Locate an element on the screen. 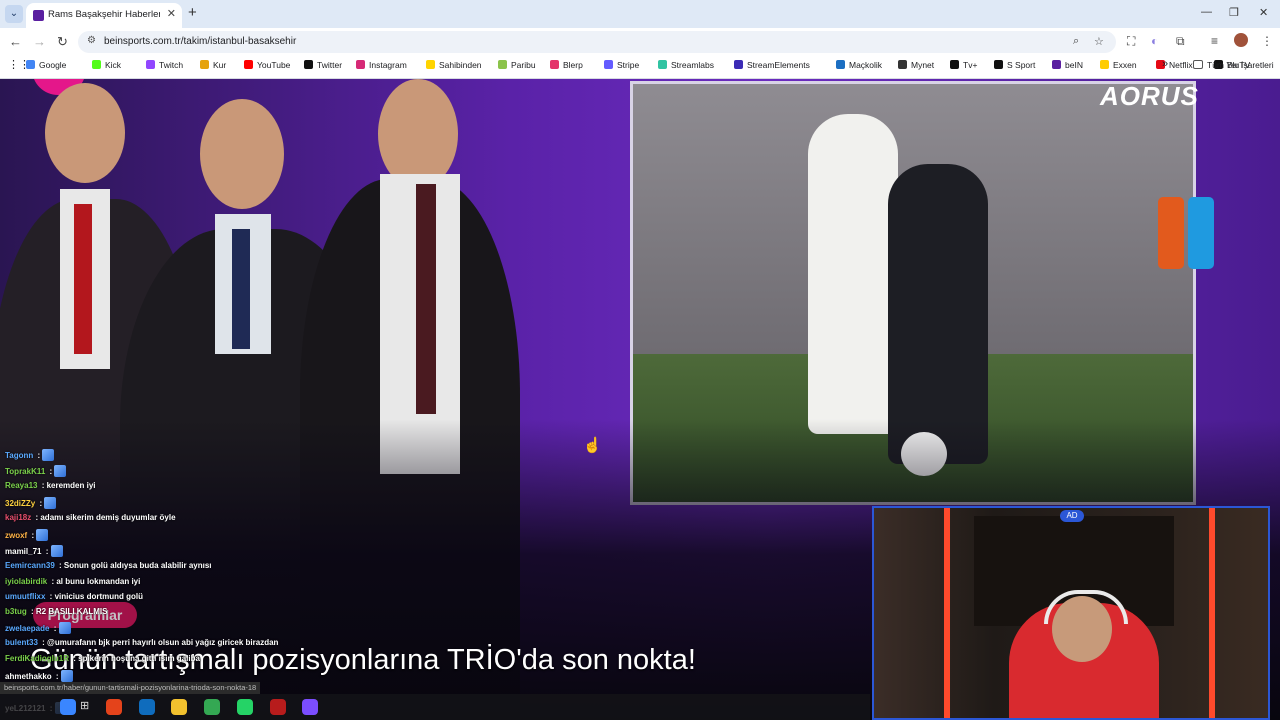  extensions-puzzle-icon: ⧉ is located at coordinates (1180, 41).